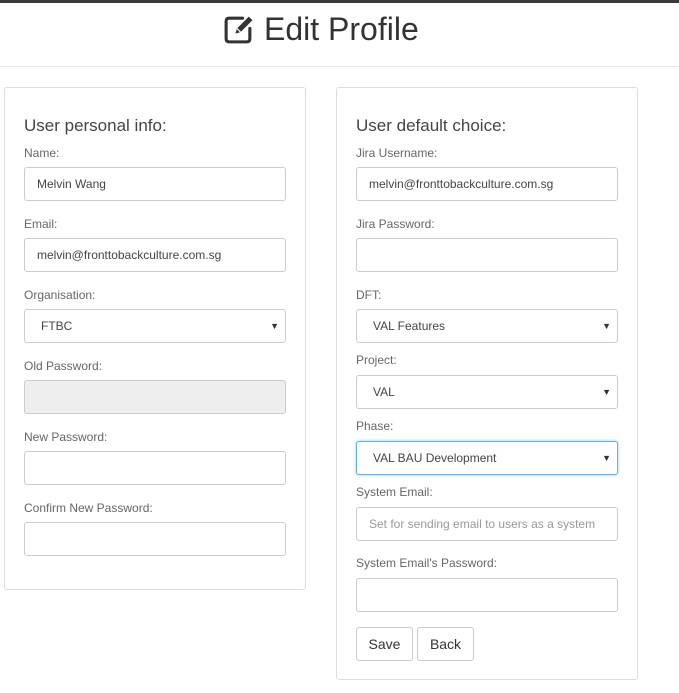  I want to click on default-choice-heading: User default choice:, so click(431, 125).